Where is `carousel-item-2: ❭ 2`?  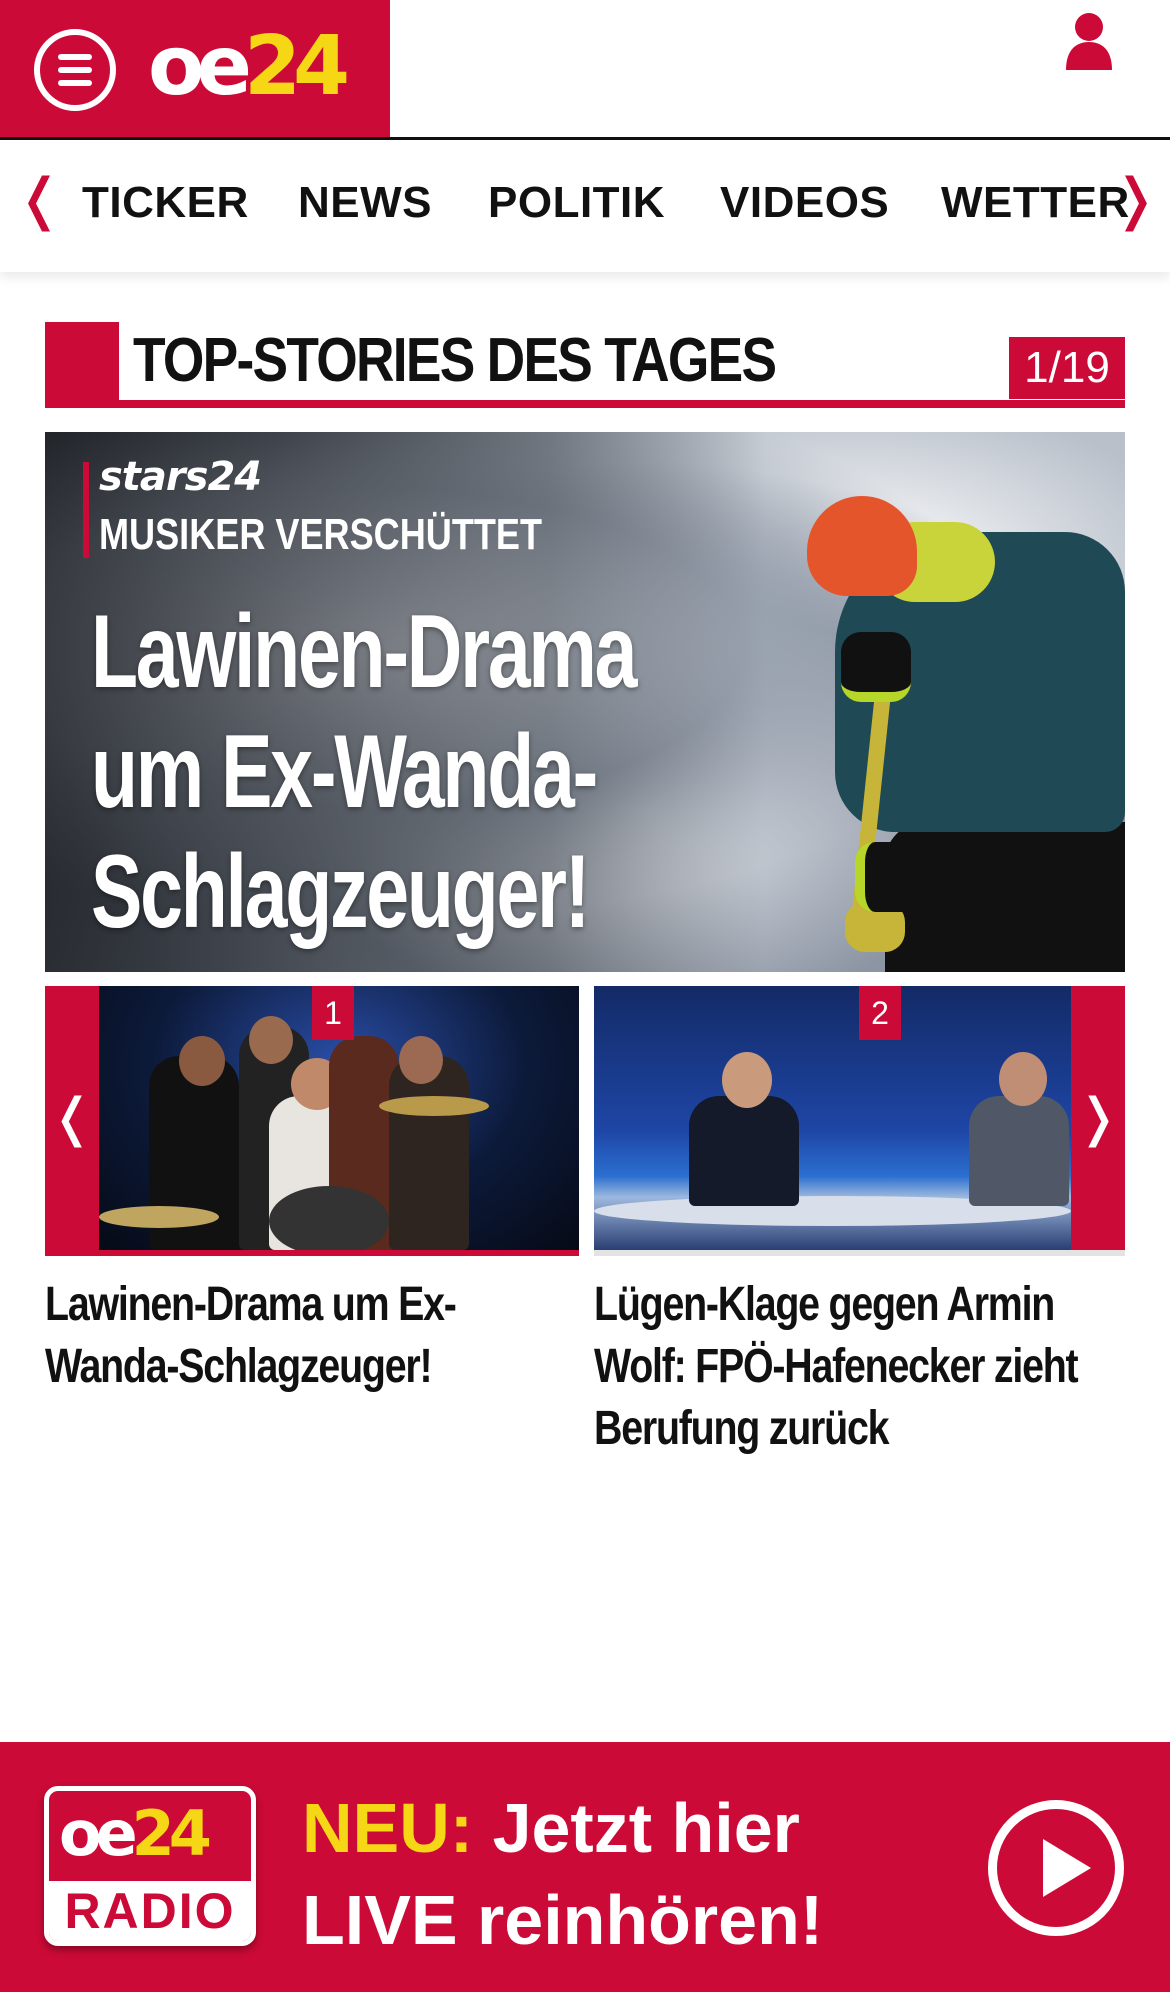
carousel-item-2: ❭ 2 is located at coordinates (859, 1121).